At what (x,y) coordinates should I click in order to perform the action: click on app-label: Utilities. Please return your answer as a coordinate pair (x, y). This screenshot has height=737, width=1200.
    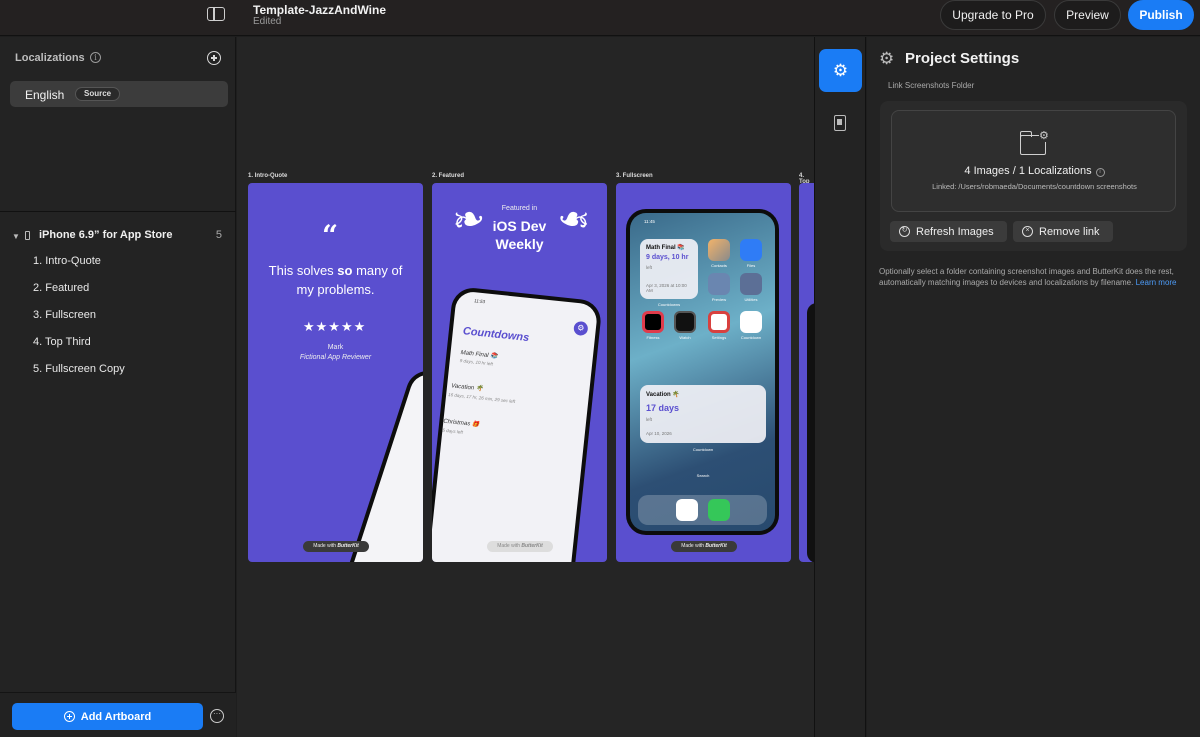
    Looking at the image, I should click on (751, 299).